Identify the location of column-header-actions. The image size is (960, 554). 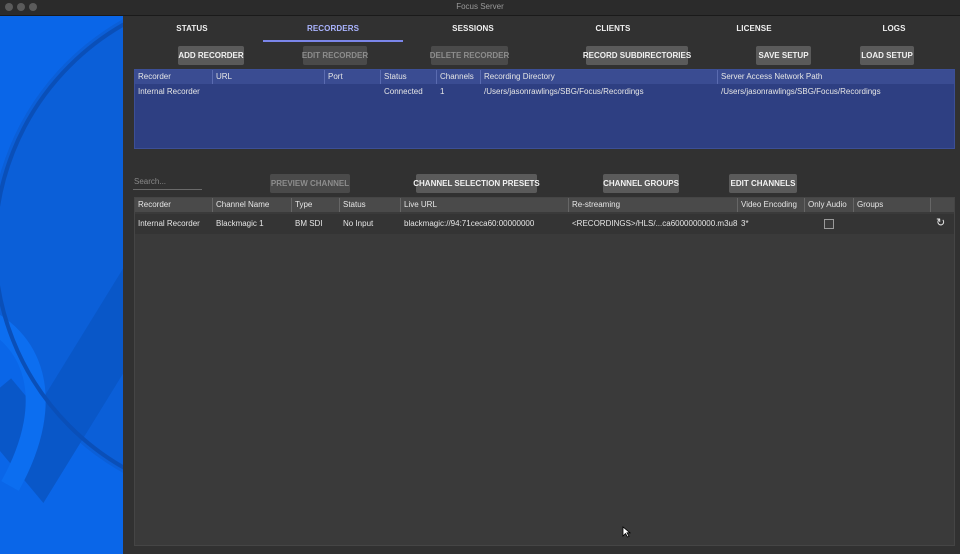
(942, 205).